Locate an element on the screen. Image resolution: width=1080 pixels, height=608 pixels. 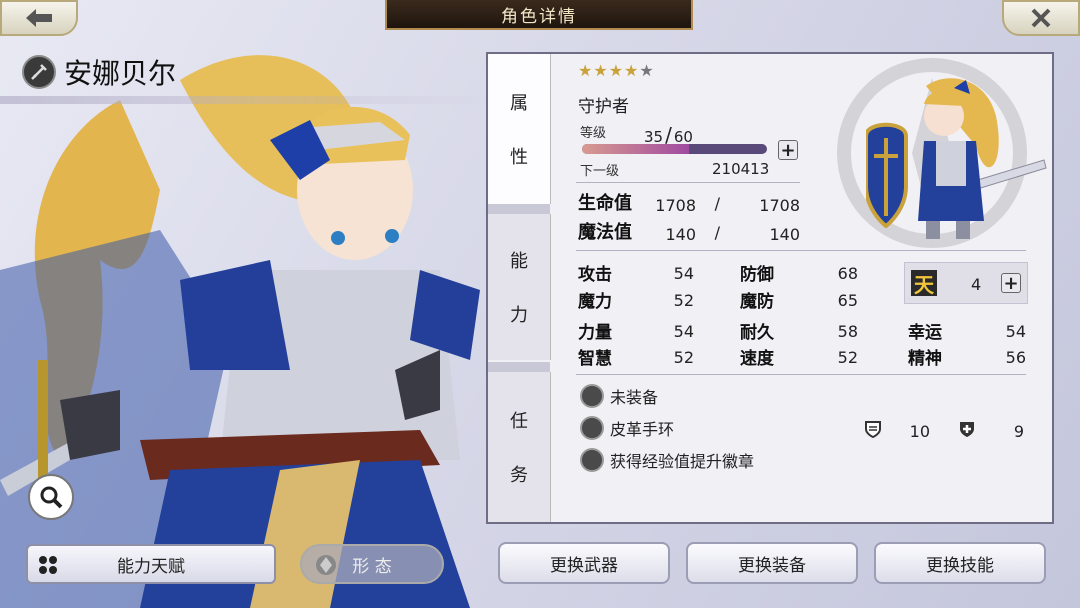
star-badge-icon is located at coordinates (592, 460).